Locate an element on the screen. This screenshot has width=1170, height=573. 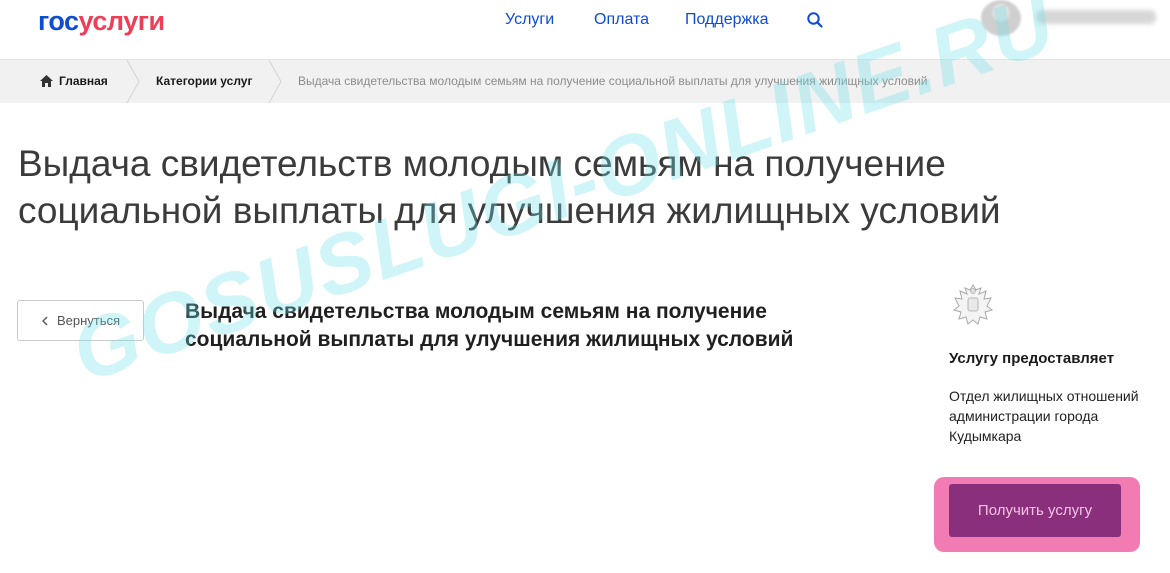
breadcrumb-home: Главная is located at coordinates (74, 81).